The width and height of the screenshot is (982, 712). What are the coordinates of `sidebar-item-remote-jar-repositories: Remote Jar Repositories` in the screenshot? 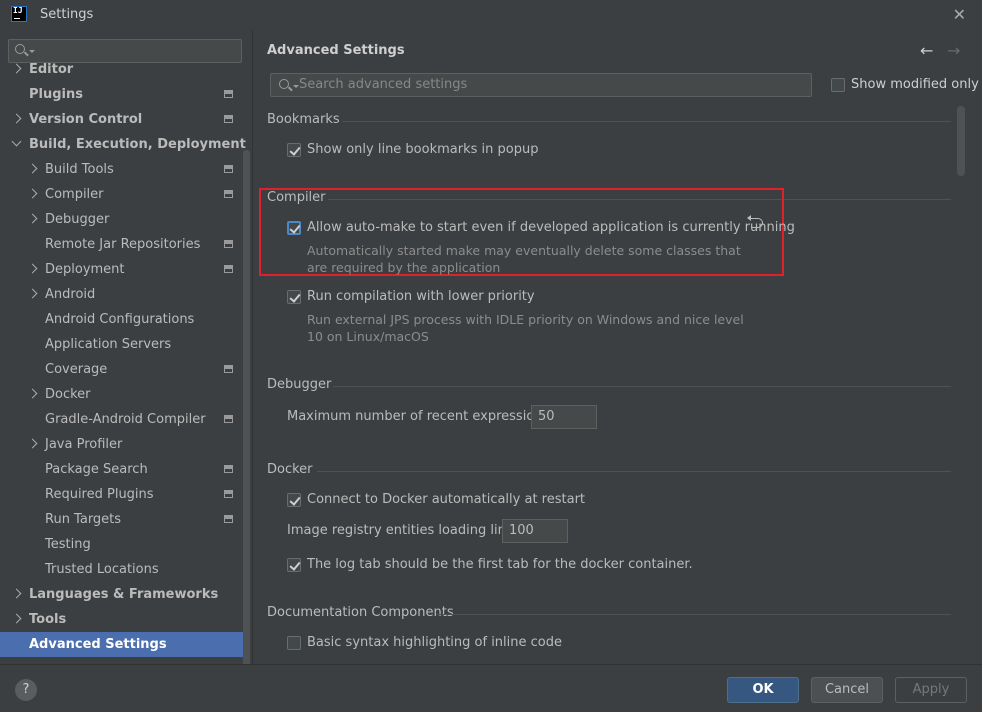 It's located at (122, 244).